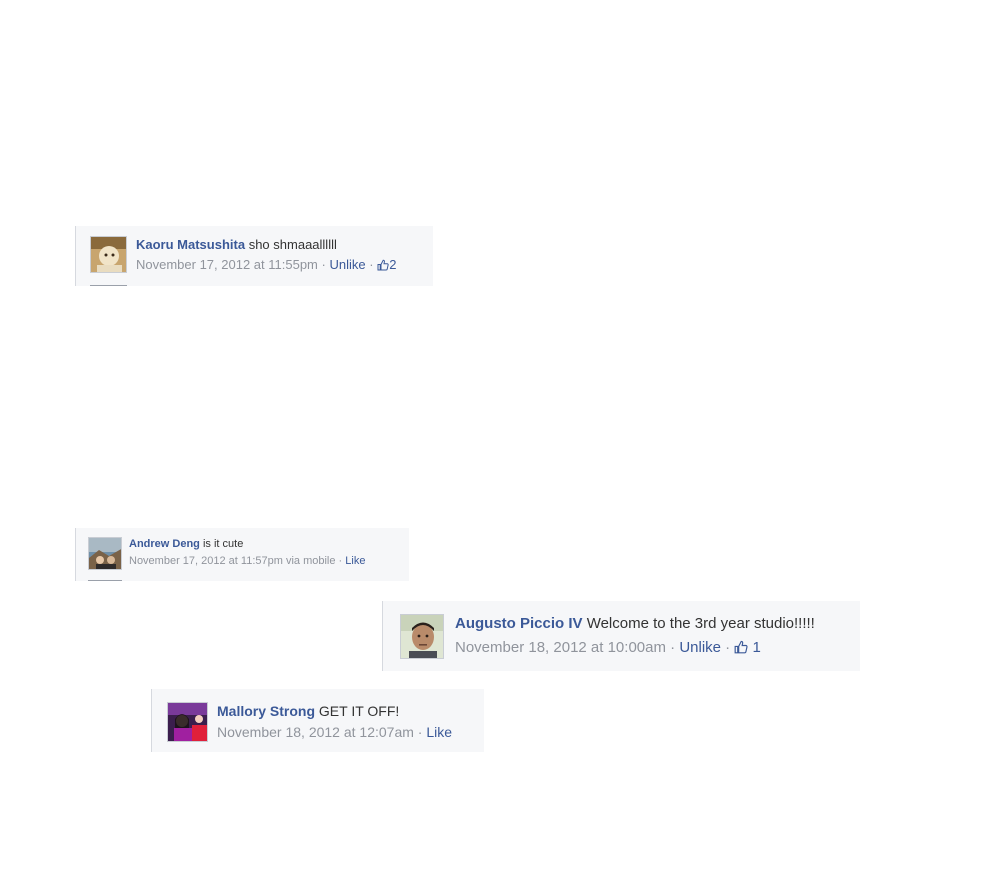 The height and width of the screenshot is (871, 1007). Describe the element at coordinates (700, 623) in the screenshot. I see `comment-text: Welcome to the 3rd year studio!!!!!` at that location.